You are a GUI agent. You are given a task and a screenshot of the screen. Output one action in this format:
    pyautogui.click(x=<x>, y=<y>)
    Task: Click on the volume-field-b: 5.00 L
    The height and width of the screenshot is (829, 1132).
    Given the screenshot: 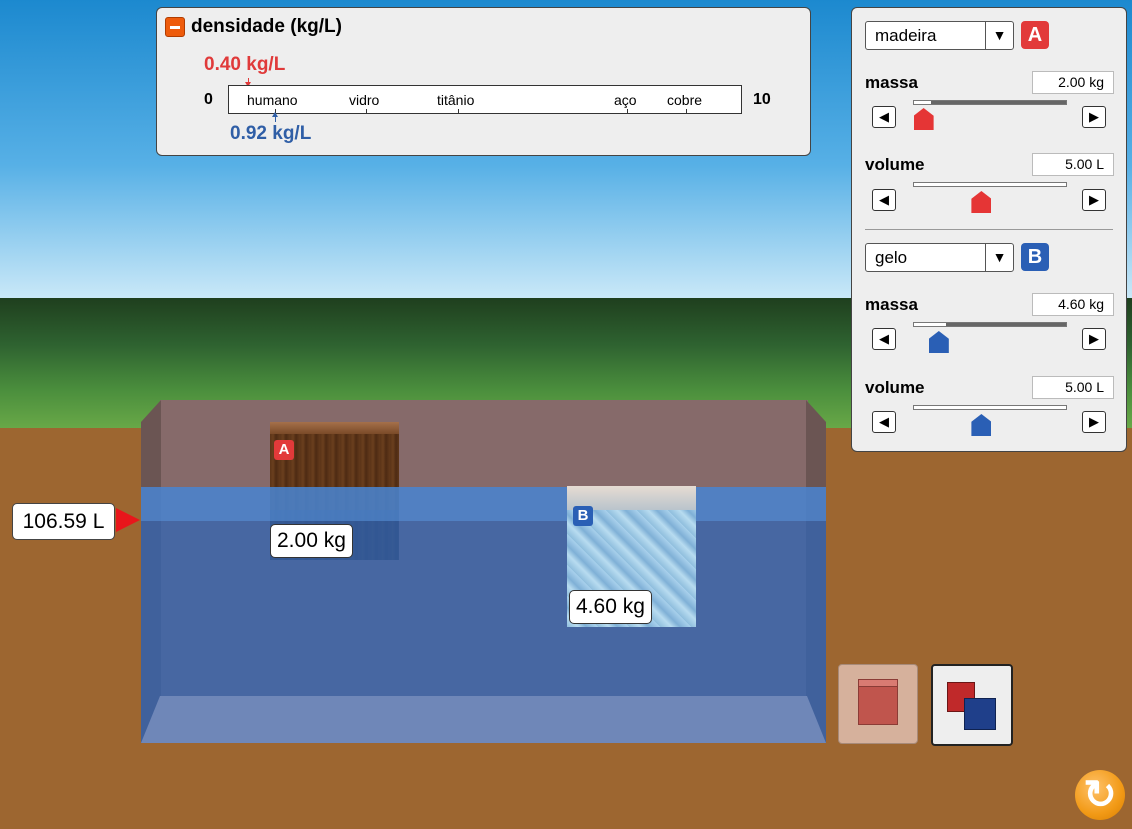 What is the action you would take?
    pyautogui.click(x=1073, y=387)
    